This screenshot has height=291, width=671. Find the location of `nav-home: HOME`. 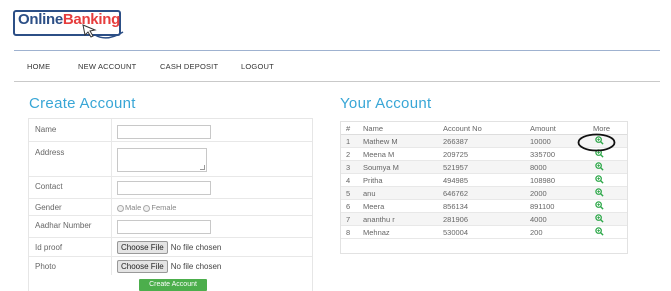

nav-home: HOME is located at coordinates (38, 66).